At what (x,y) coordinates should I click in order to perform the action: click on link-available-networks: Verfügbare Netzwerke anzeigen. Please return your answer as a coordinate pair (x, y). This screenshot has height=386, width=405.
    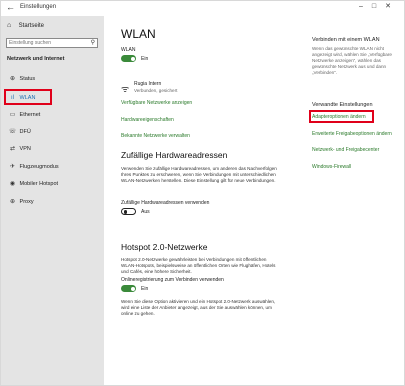
    Looking at the image, I should click on (156, 103).